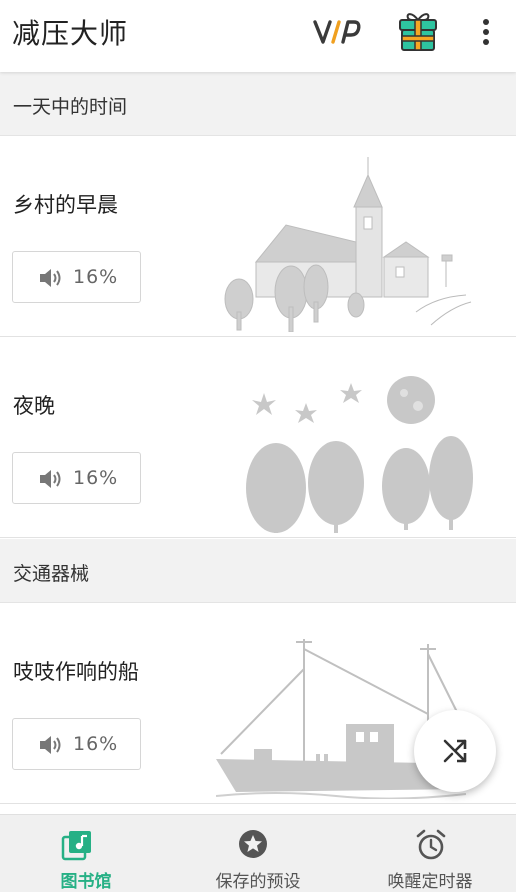  I want to click on section-header: 一天中的时间, so click(258, 104).